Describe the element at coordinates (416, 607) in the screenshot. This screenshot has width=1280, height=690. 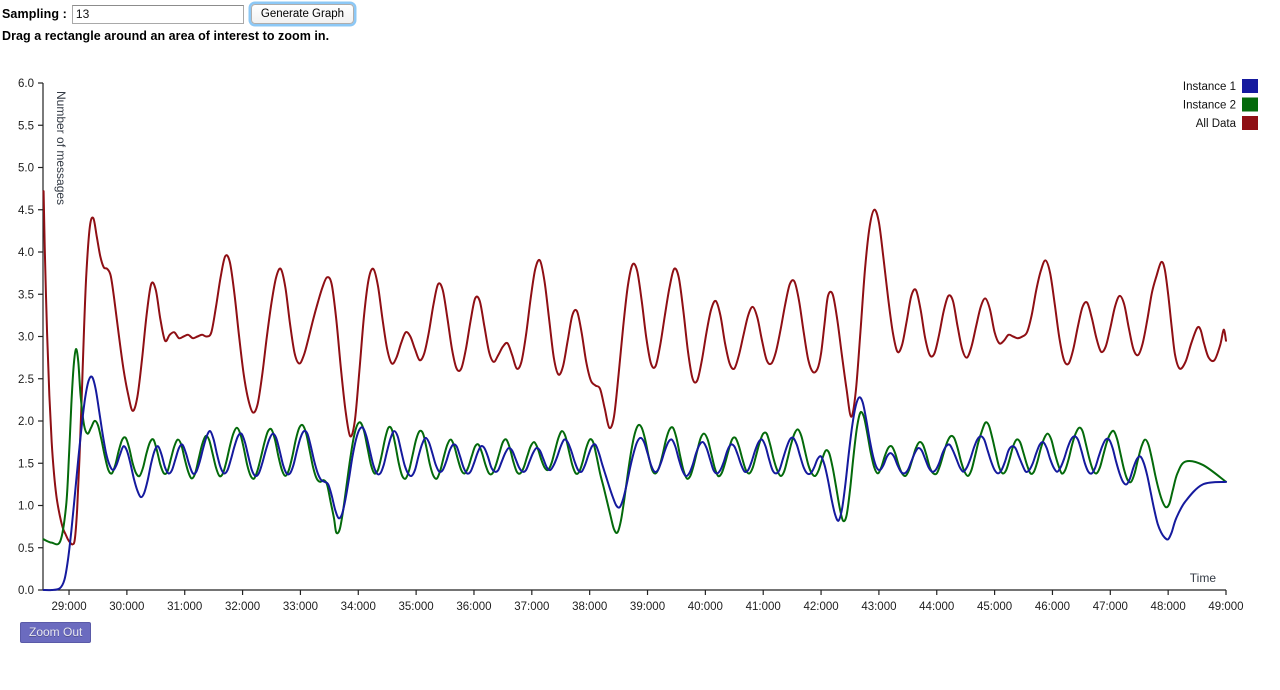
I see `x-tick-label: 35:000` at that location.